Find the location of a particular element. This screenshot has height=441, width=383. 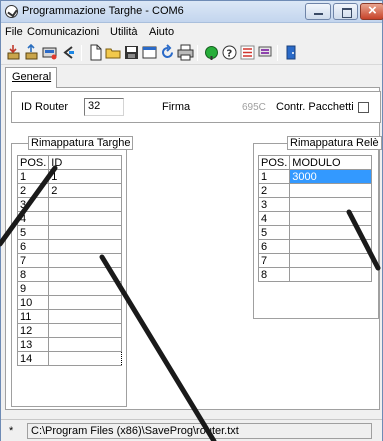

read-icon is located at coordinates (13, 52).